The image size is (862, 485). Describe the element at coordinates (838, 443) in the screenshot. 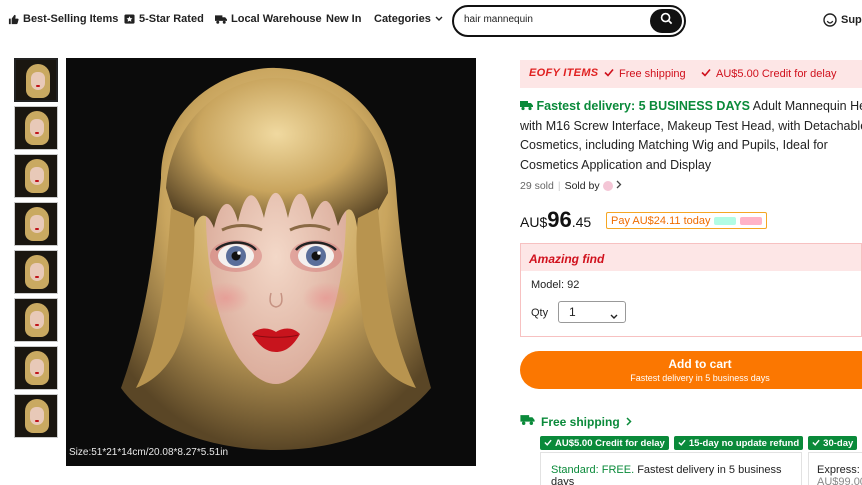

I see `shipping-badge-label: 30-day` at that location.